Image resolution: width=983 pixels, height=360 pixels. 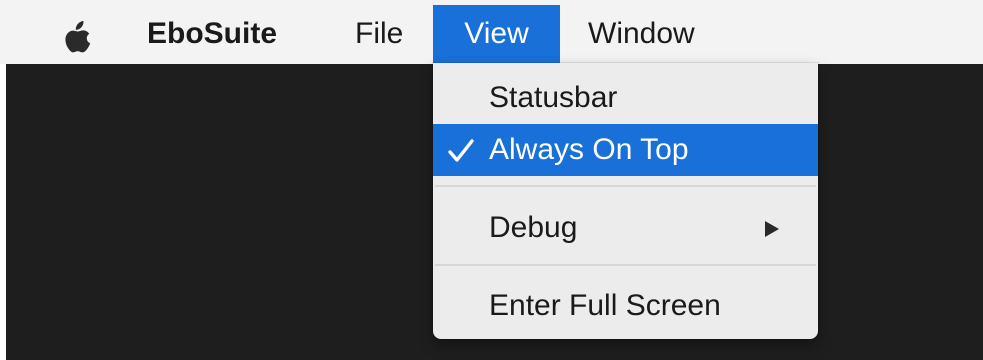 What do you see at coordinates (553, 97) in the screenshot?
I see `menu-item-label: Statusbar` at bounding box center [553, 97].